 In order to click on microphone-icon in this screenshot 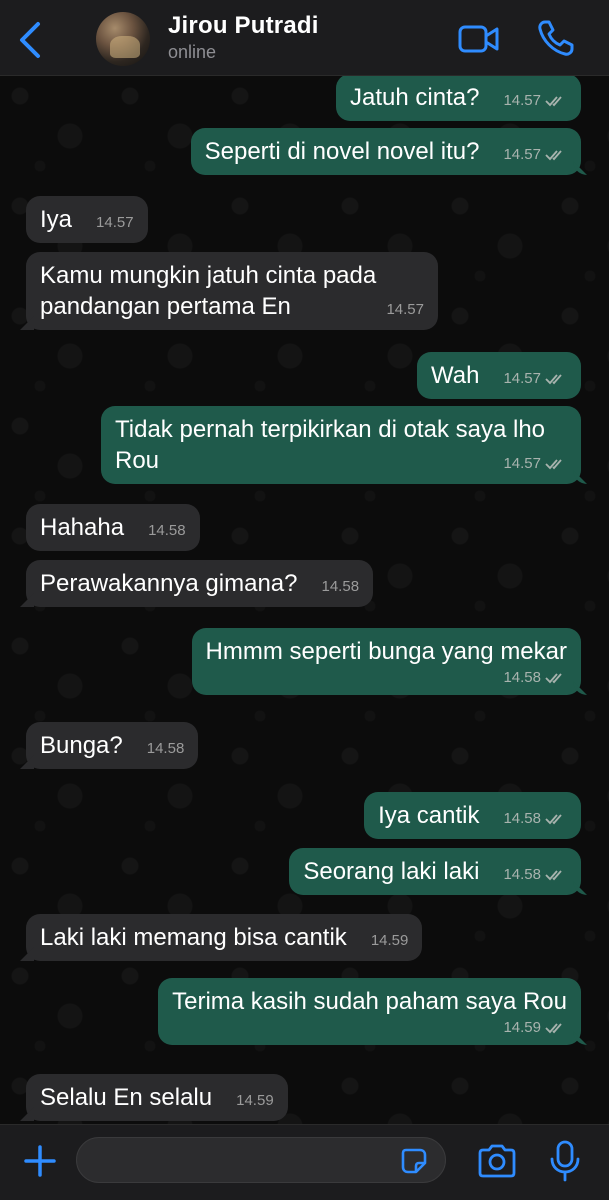, I will do `click(565, 1161)`.